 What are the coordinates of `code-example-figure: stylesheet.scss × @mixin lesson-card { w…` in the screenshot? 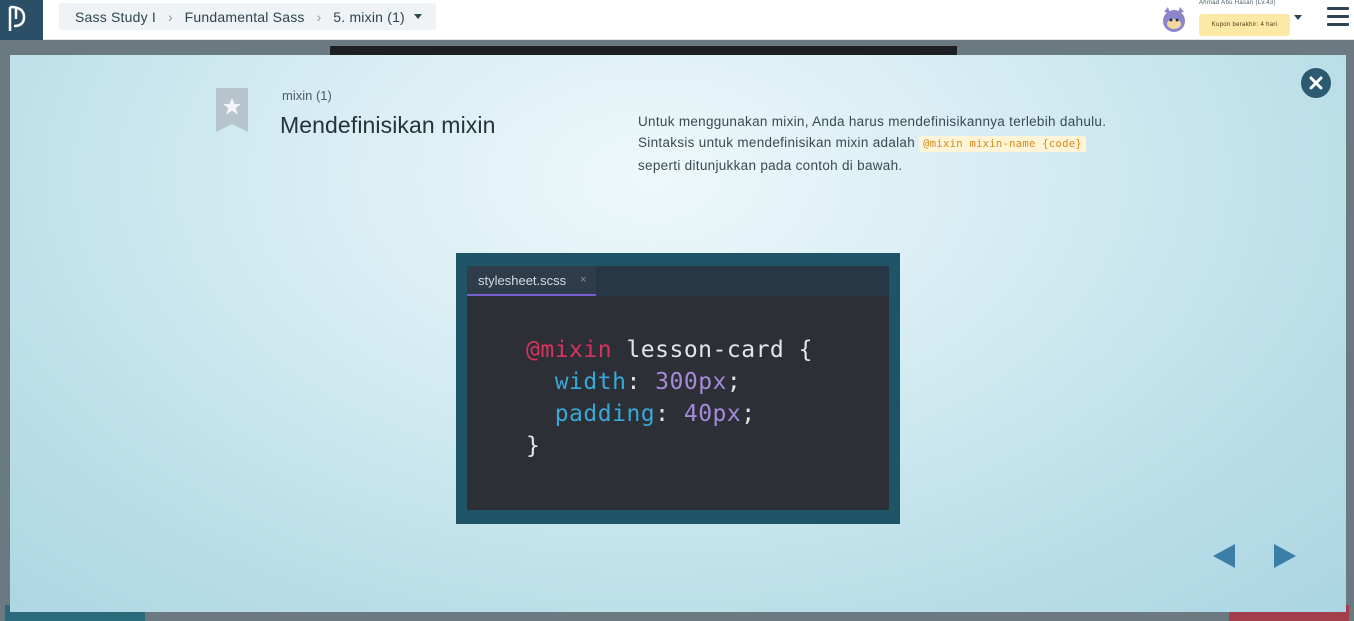 It's located at (678, 388).